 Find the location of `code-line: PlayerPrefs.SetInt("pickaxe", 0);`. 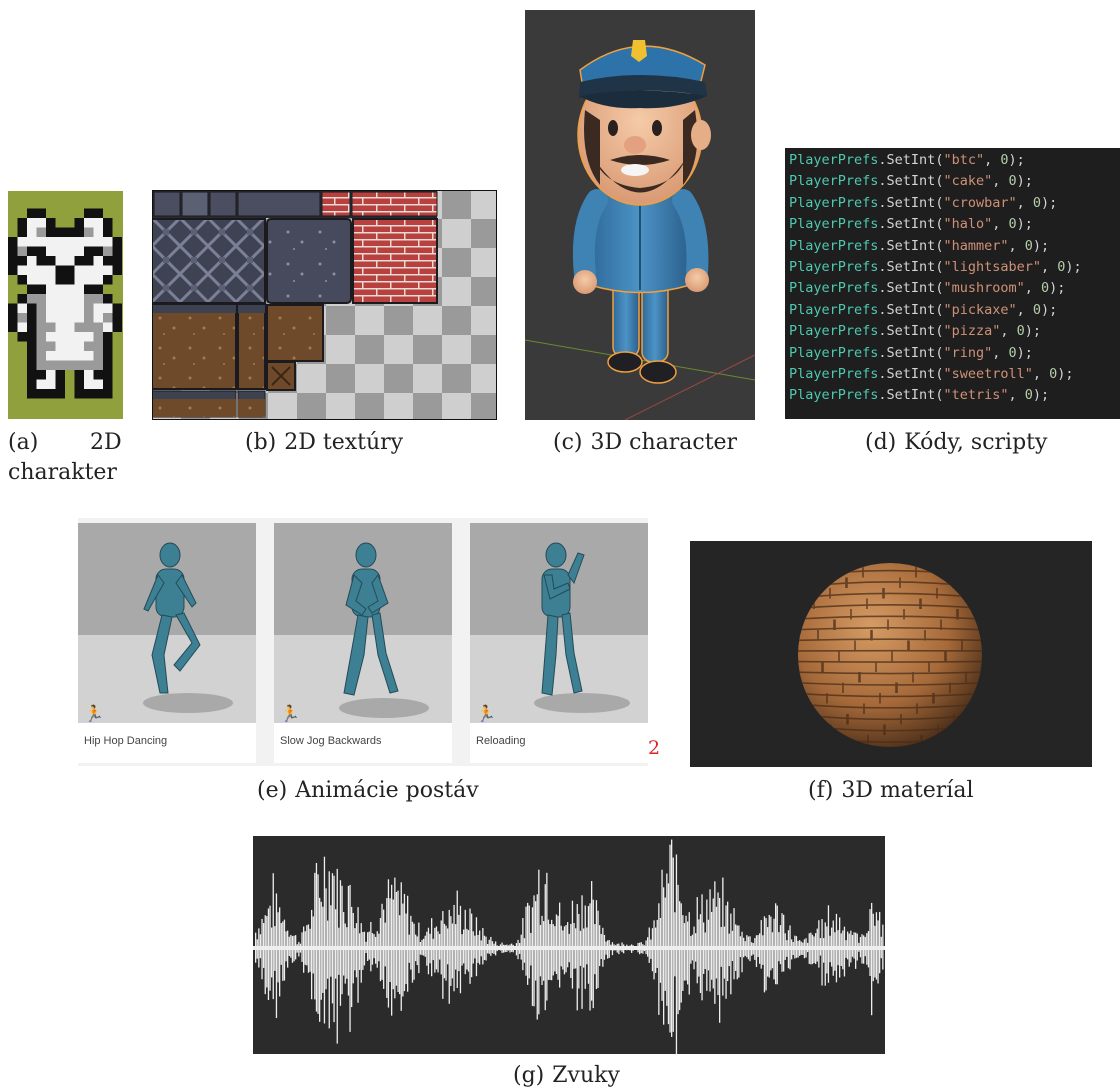

code-line: PlayerPrefs.SetInt("pickaxe", 0); is located at coordinates (923, 309).